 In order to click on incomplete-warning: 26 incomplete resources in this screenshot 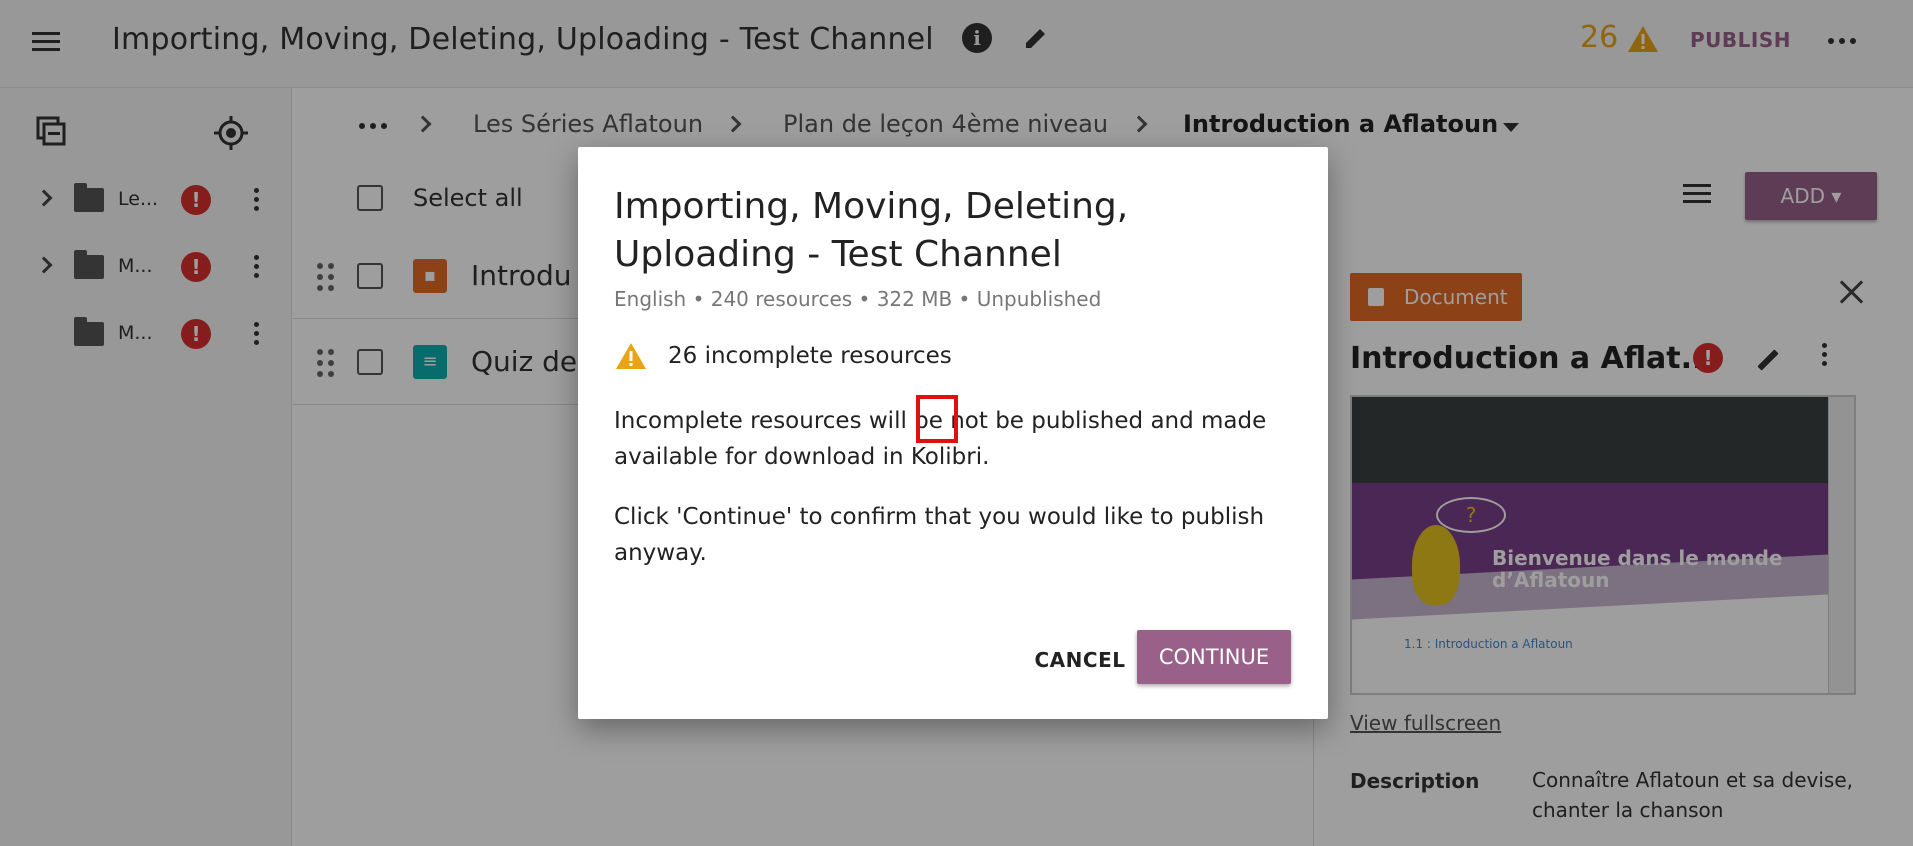, I will do `click(783, 358)`.